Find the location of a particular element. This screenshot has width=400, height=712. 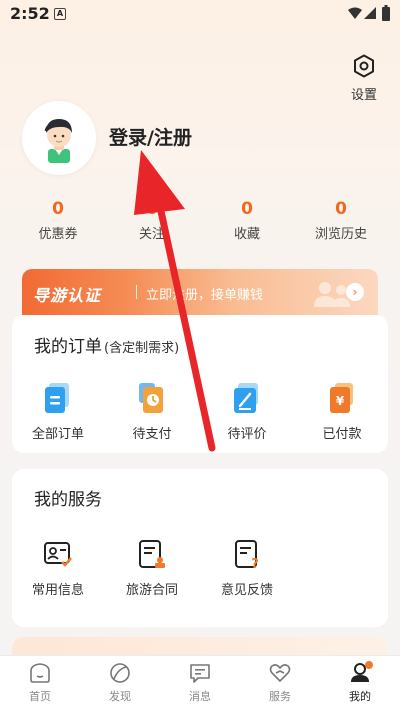

home-icon is located at coordinates (40, 673).